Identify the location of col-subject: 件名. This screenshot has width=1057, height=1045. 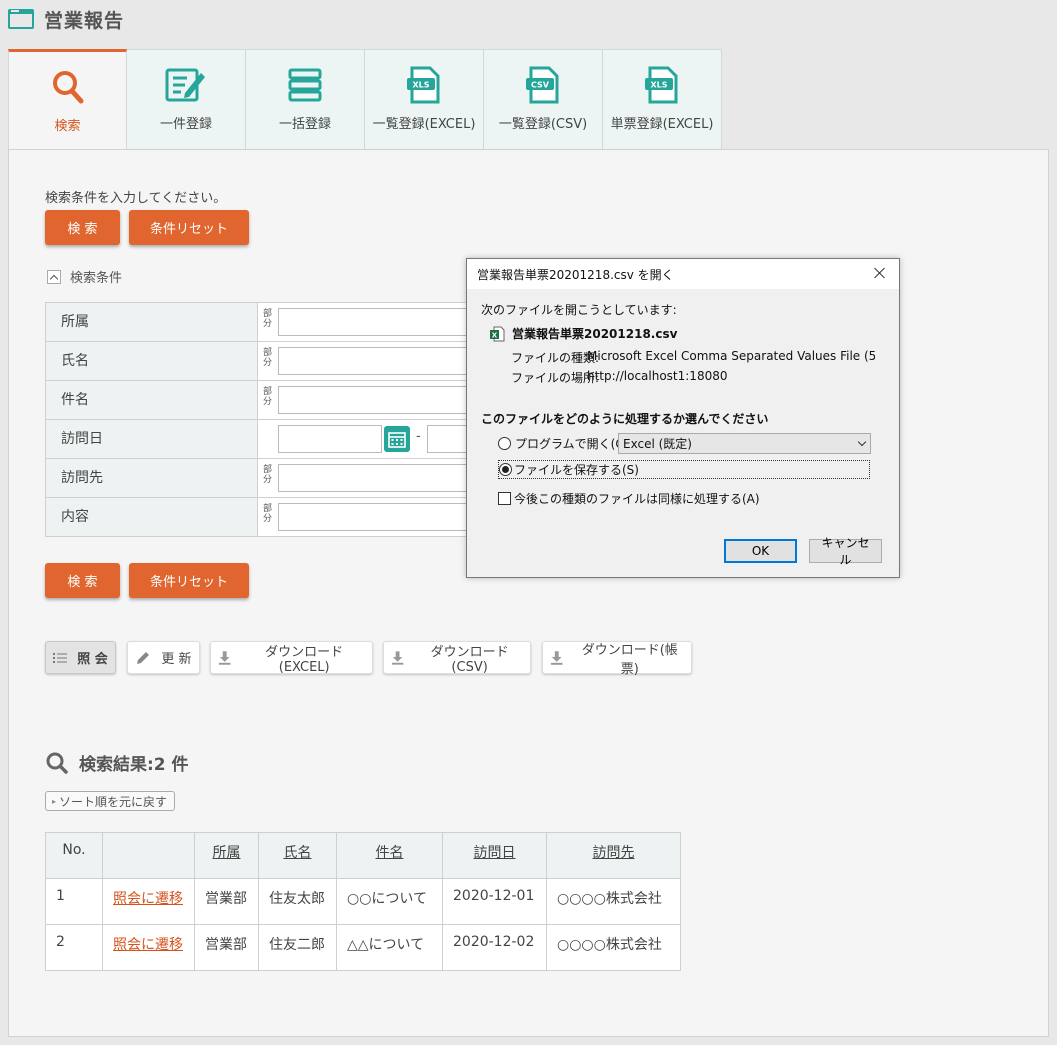
(389, 855).